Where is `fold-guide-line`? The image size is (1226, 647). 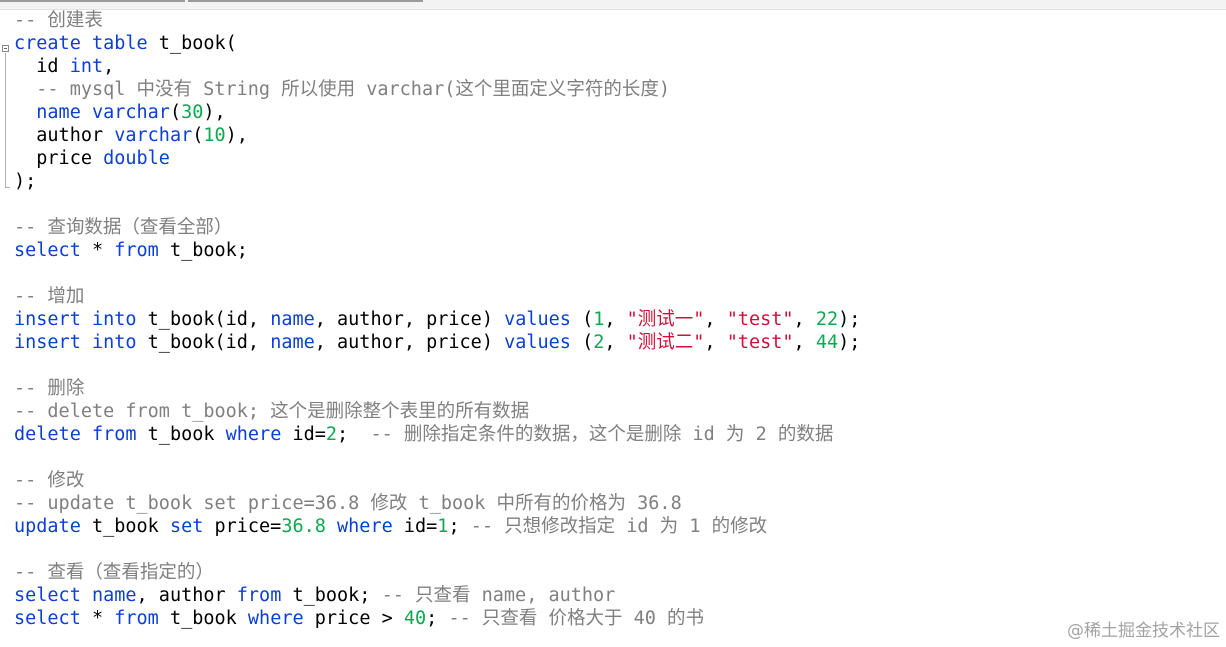
fold-guide-line is located at coordinates (5, 120).